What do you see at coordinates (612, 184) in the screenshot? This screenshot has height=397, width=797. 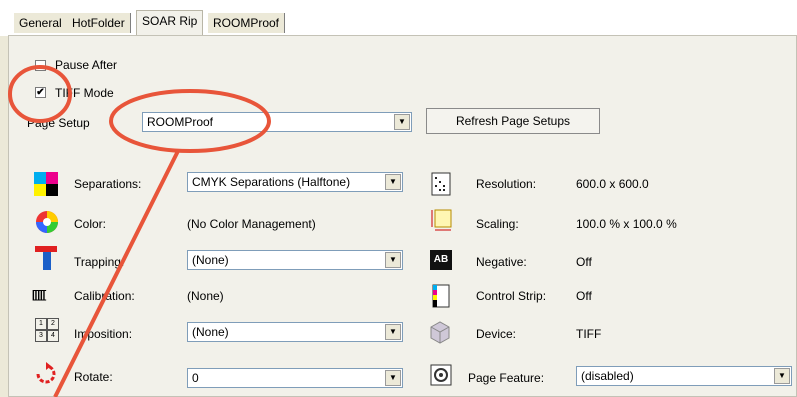 I see `resolution-value: 600.0 x 600.0` at bounding box center [612, 184].